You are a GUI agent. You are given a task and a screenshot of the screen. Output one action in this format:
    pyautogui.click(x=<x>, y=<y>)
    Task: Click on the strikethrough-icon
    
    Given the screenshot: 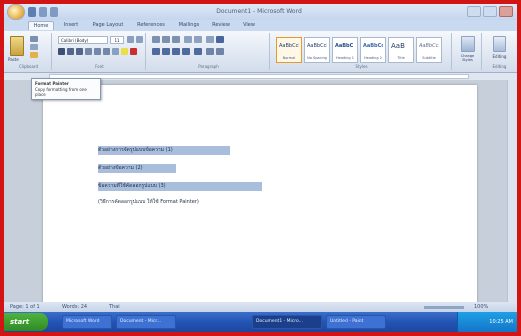 What is the action you would take?
    pyautogui.click(x=88, y=51)
    